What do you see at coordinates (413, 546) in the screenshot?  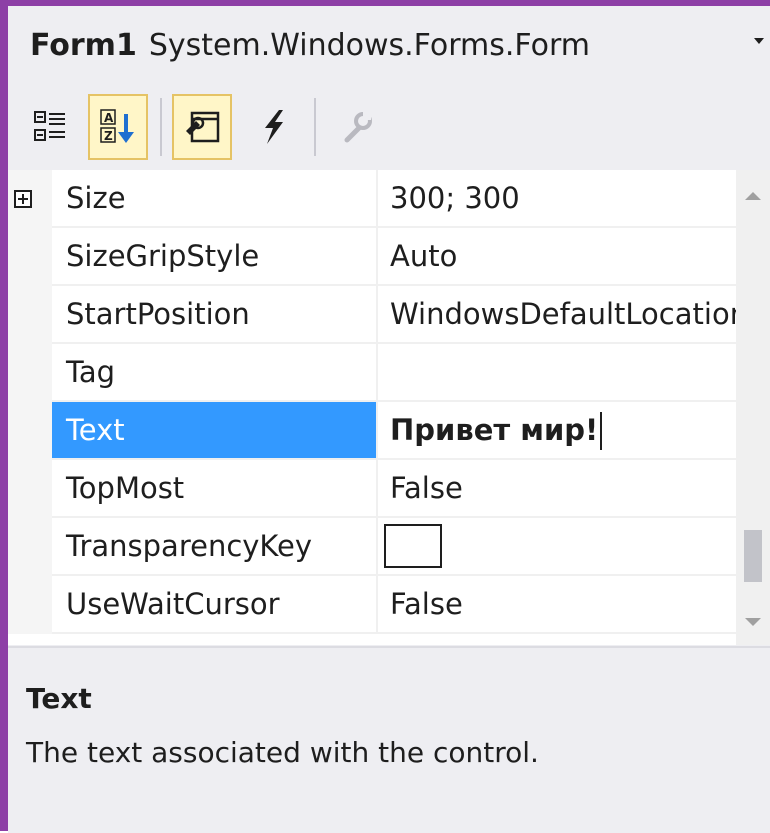 I see `color-swatch` at bounding box center [413, 546].